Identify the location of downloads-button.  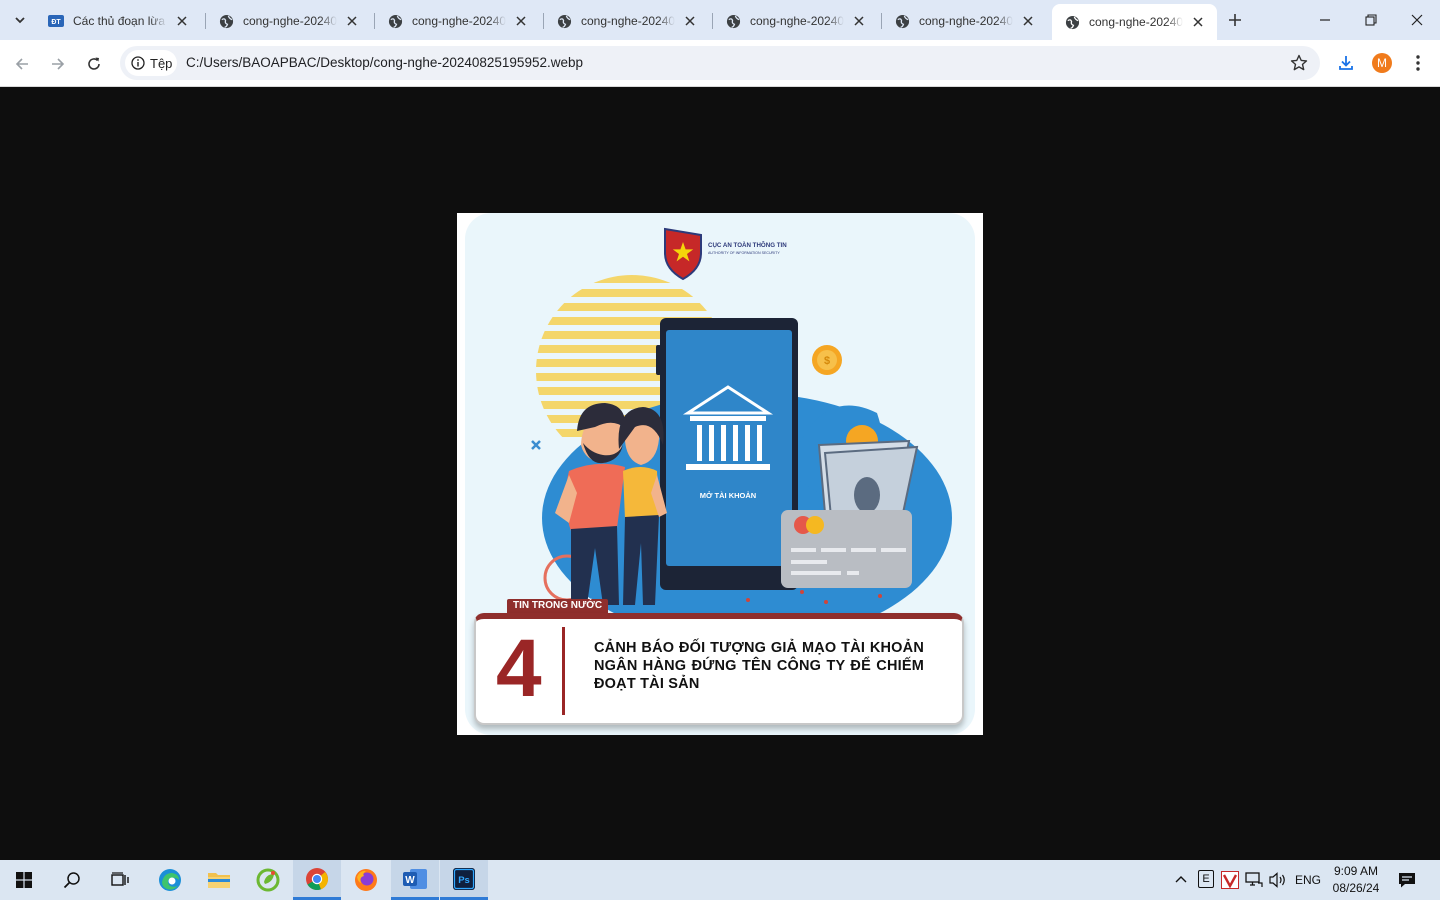
(1346, 63).